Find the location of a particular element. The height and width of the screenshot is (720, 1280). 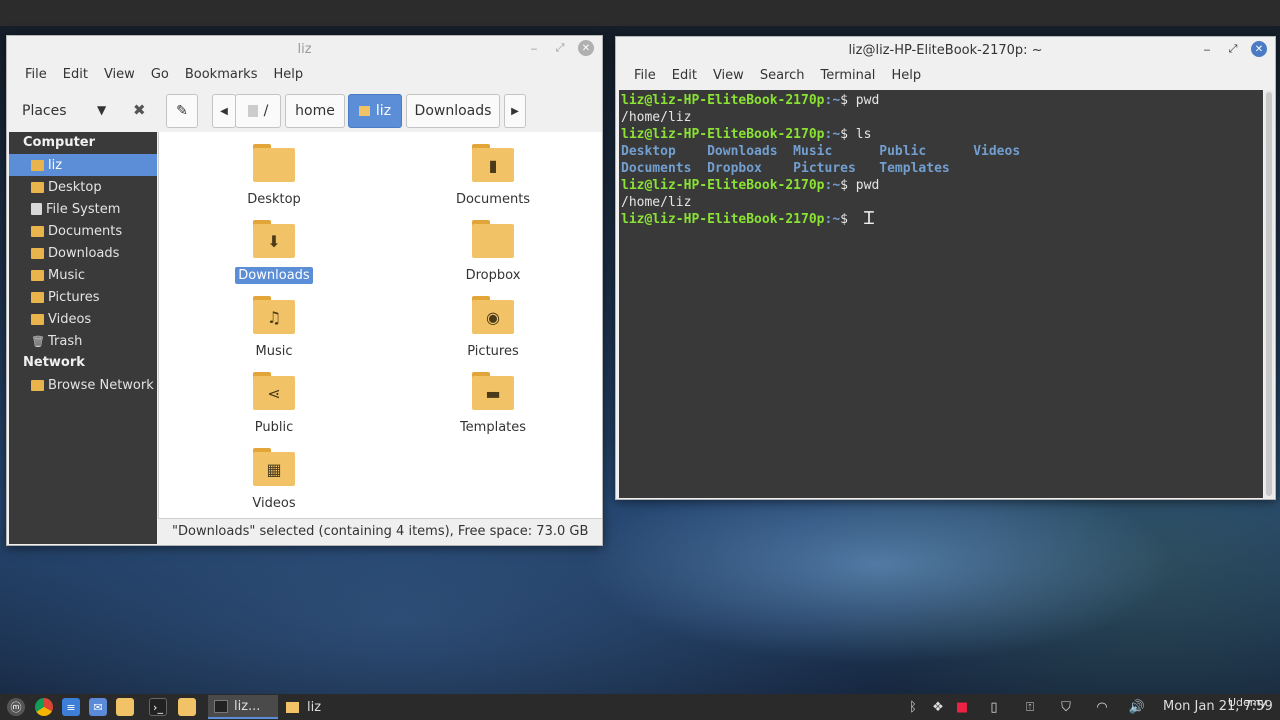

file-manager-titlebar: liz ‒ ⤢ ✕ is located at coordinates (304, 49).